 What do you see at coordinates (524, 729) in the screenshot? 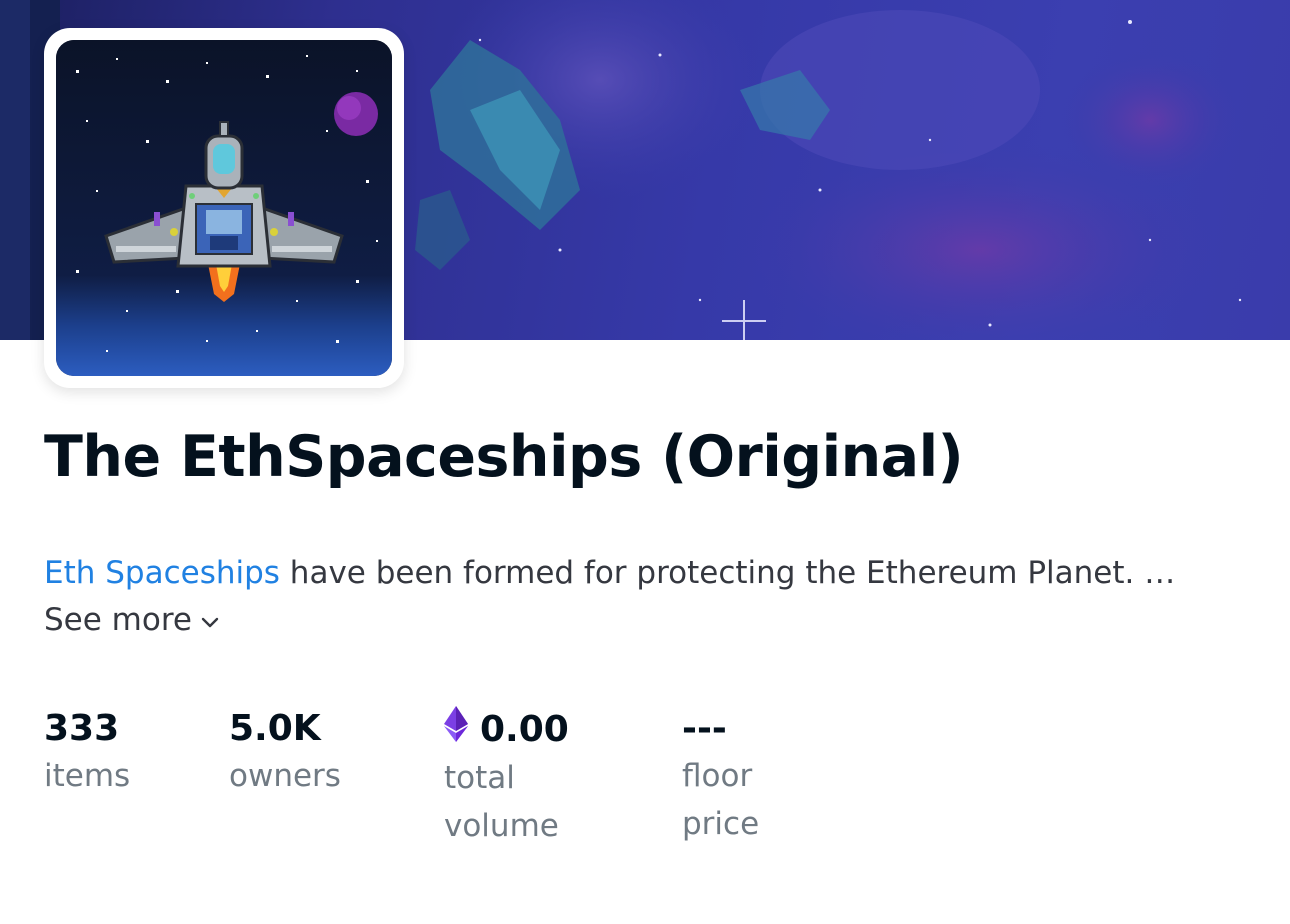
I see `stat-total-volume-value: 0.00` at bounding box center [524, 729].